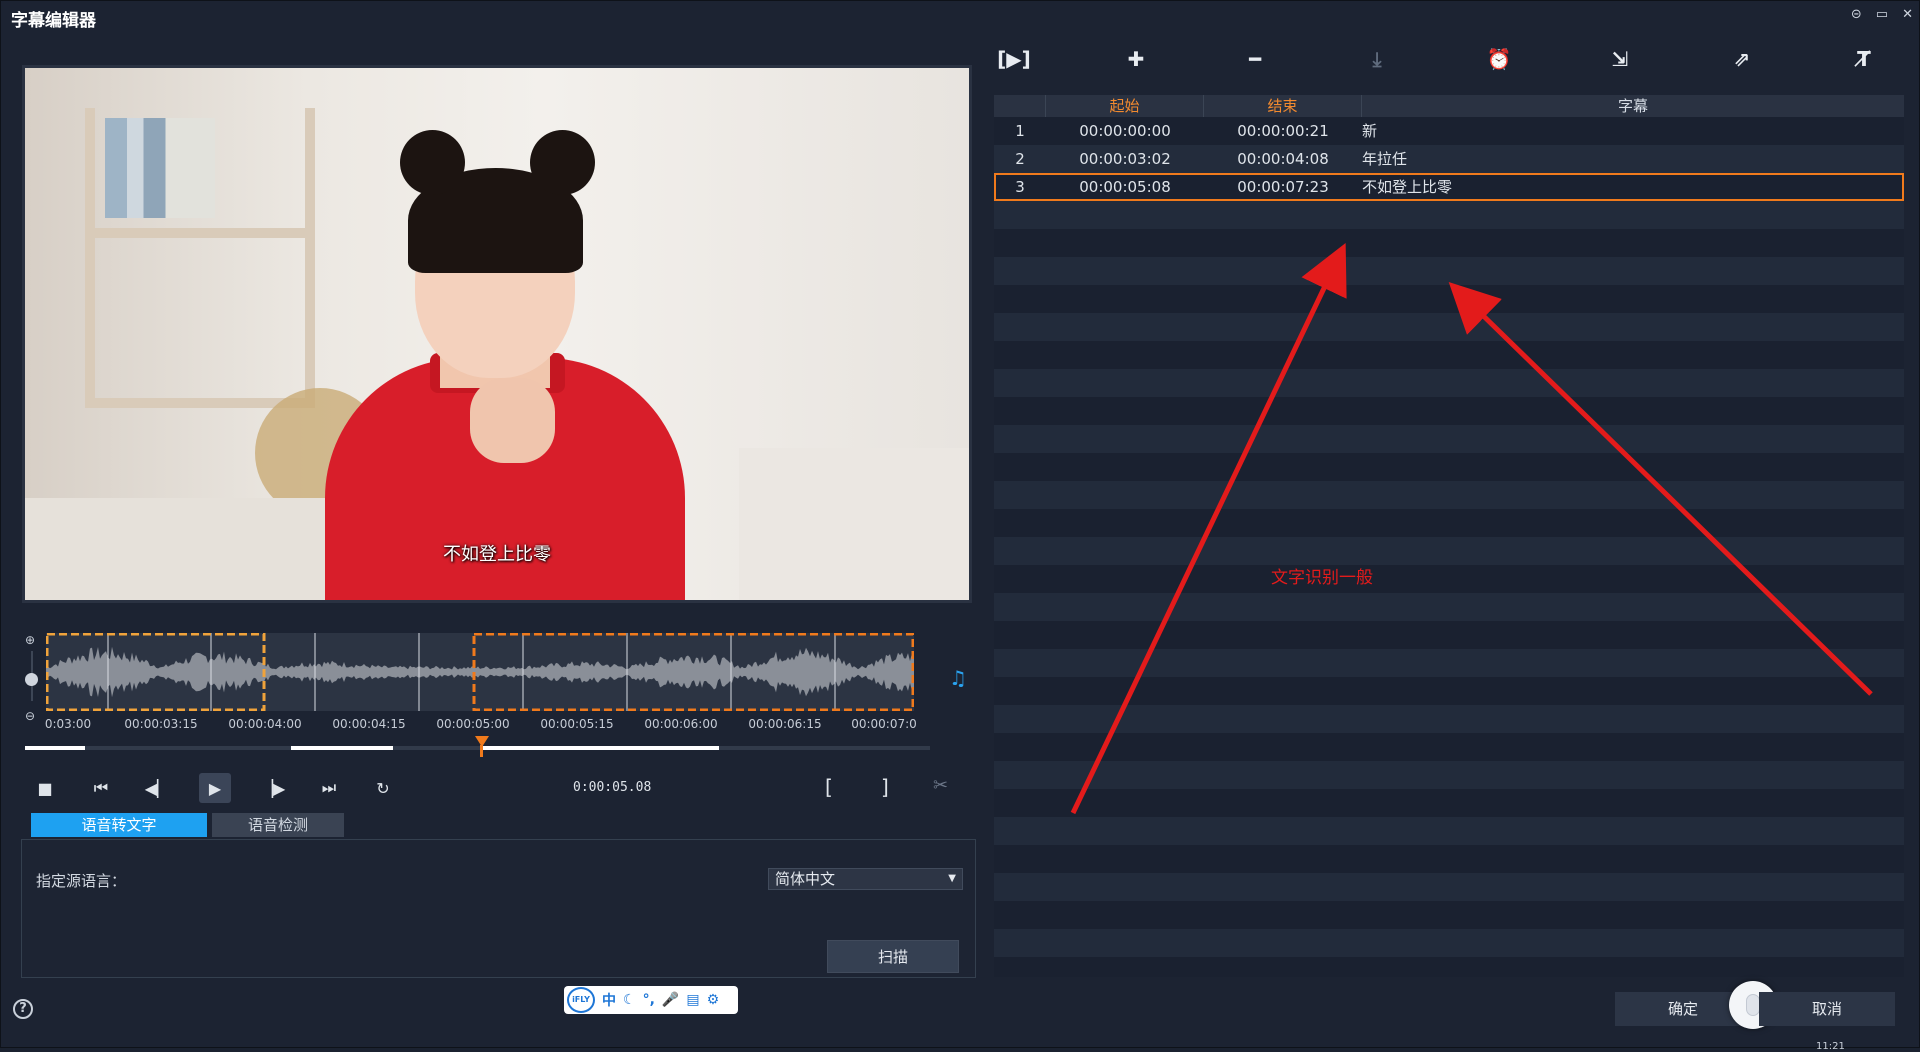  I want to click on annotation-arrow-left, so click(1208, 528).